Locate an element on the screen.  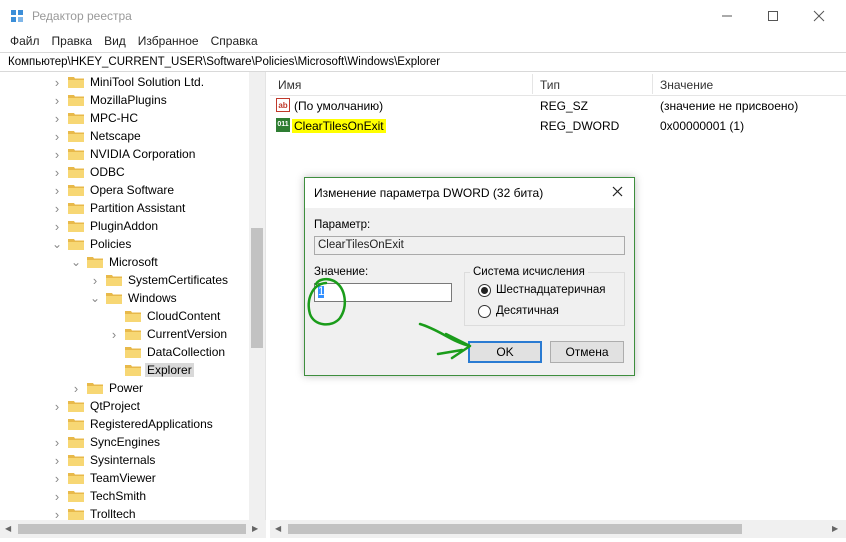
tree-item: › PluginAddon is located at coordinates (106, 226).